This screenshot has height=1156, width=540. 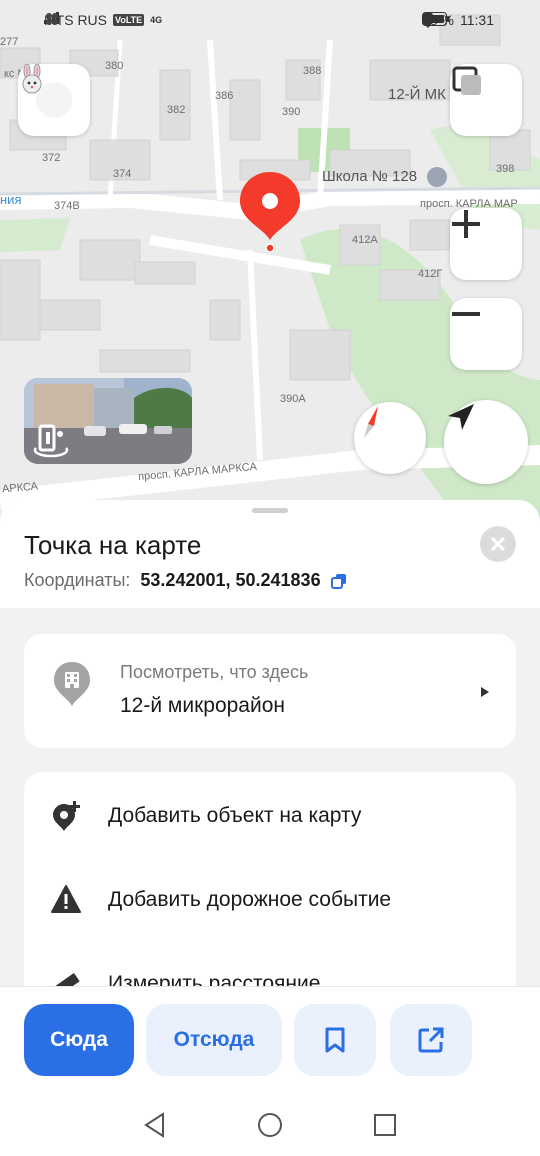 What do you see at coordinates (486, 244) in the screenshot?
I see `zoom-in-button` at bounding box center [486, 244].